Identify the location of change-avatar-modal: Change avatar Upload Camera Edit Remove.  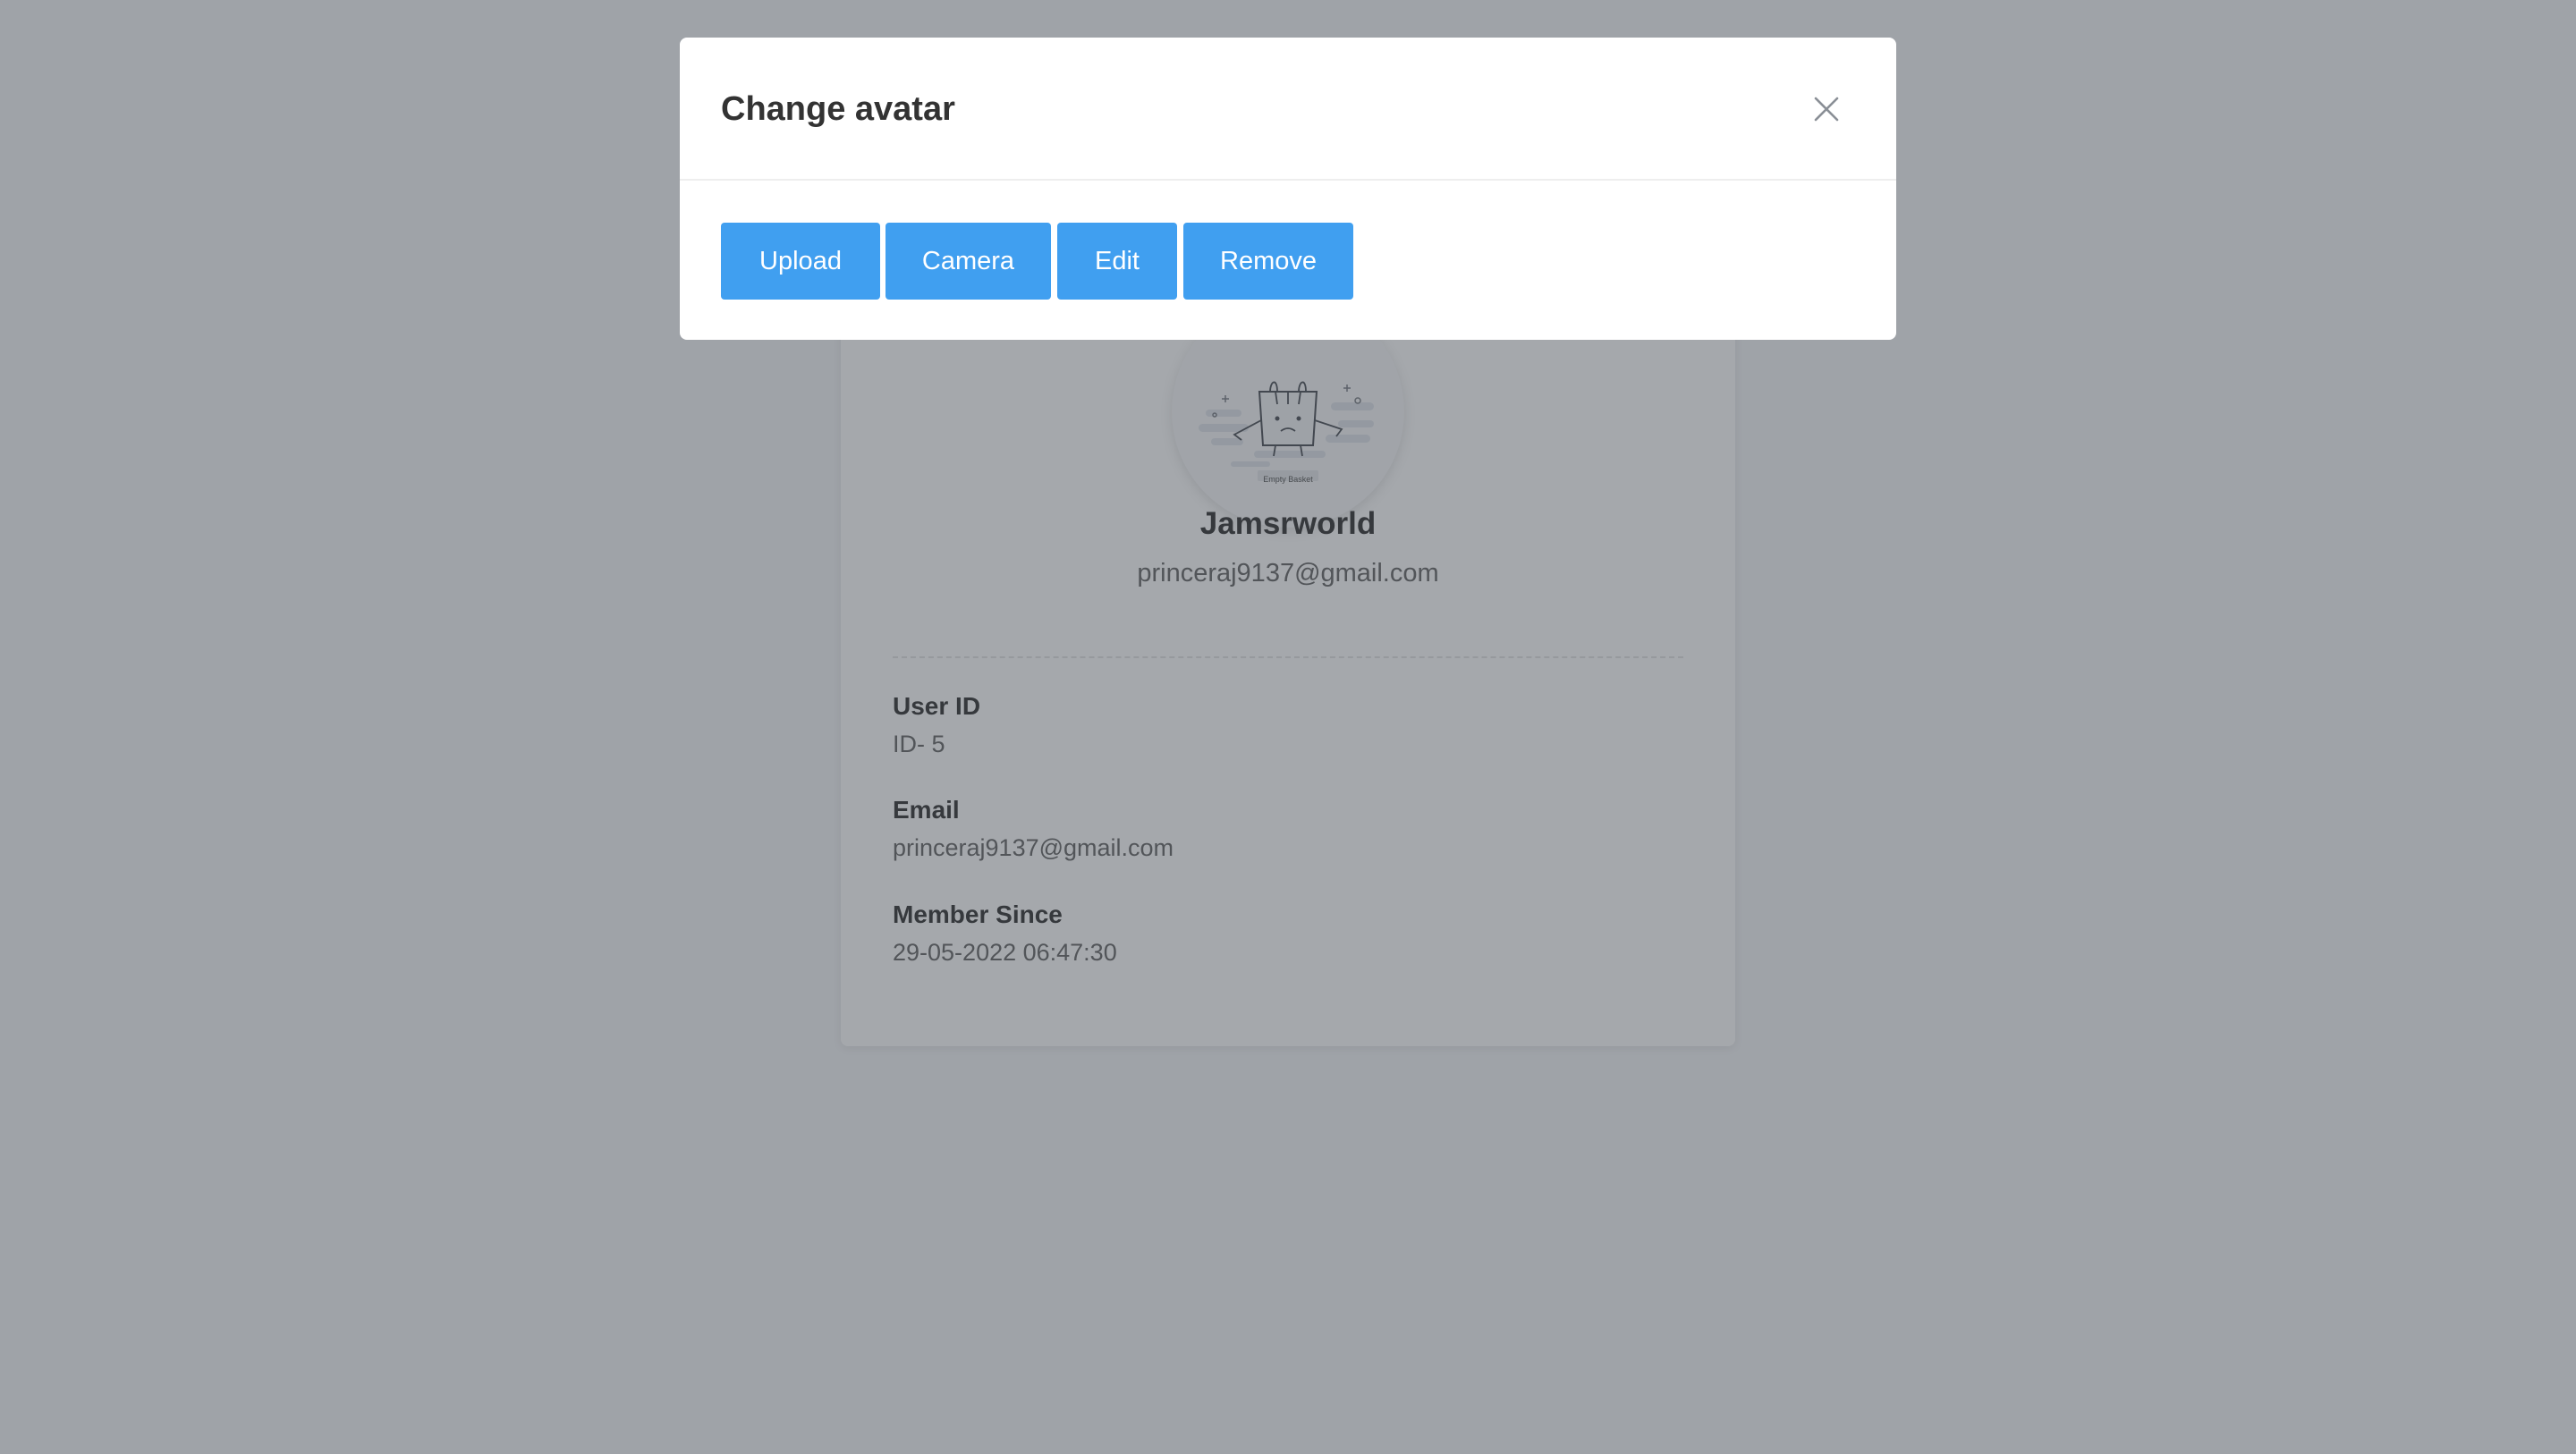
(1288, 189).